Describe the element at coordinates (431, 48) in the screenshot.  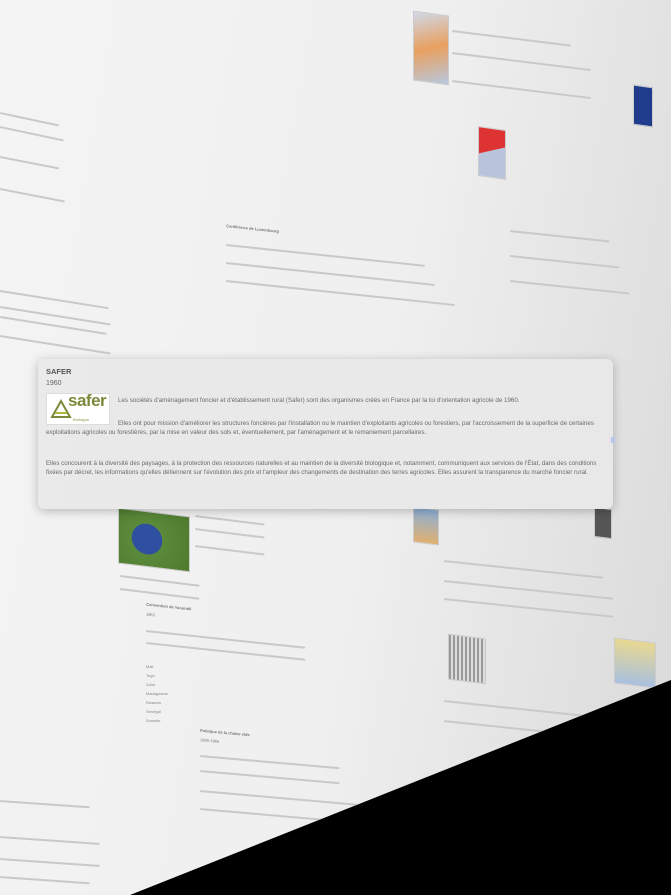
I see `europe-map-thumbnail` at that location.